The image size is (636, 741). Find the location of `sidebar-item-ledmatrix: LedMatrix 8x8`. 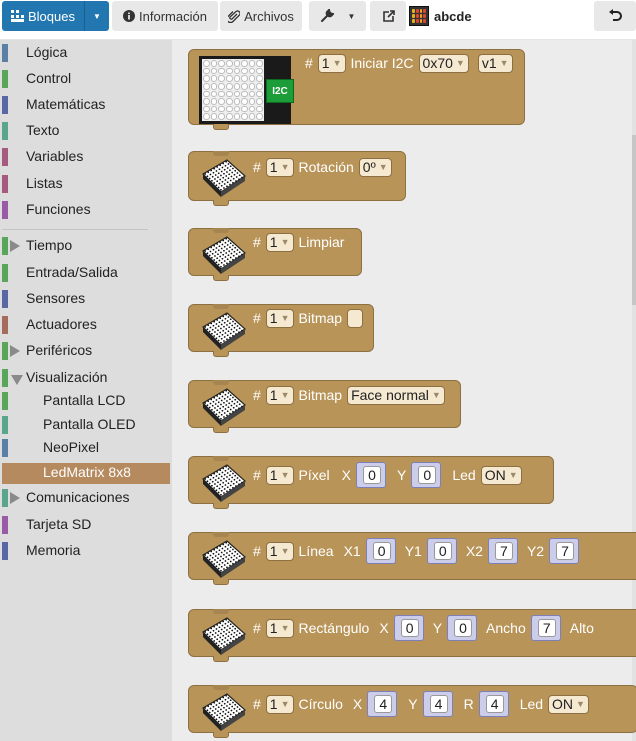

sidebar-item-ledmatrix: LedMatrix 8x8 is located at coordinates (86, 473).